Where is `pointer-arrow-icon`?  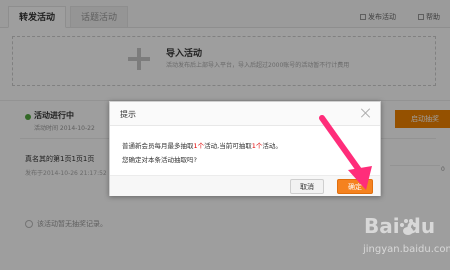 pointer-arrow-icon is located at coordinates (345, 152).